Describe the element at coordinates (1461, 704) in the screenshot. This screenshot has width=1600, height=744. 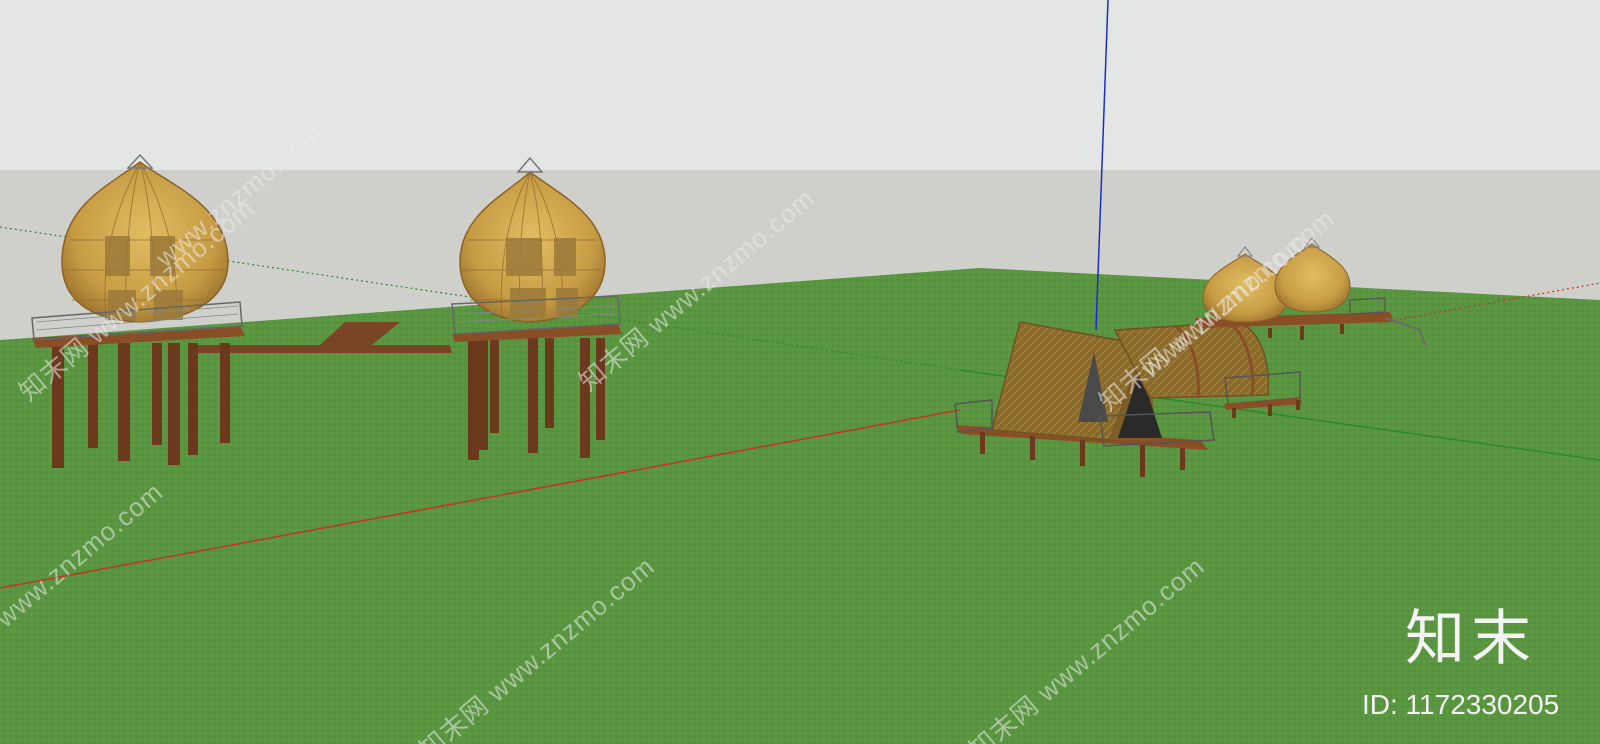
I see `brand-id: ID: 1172330205` at that location.